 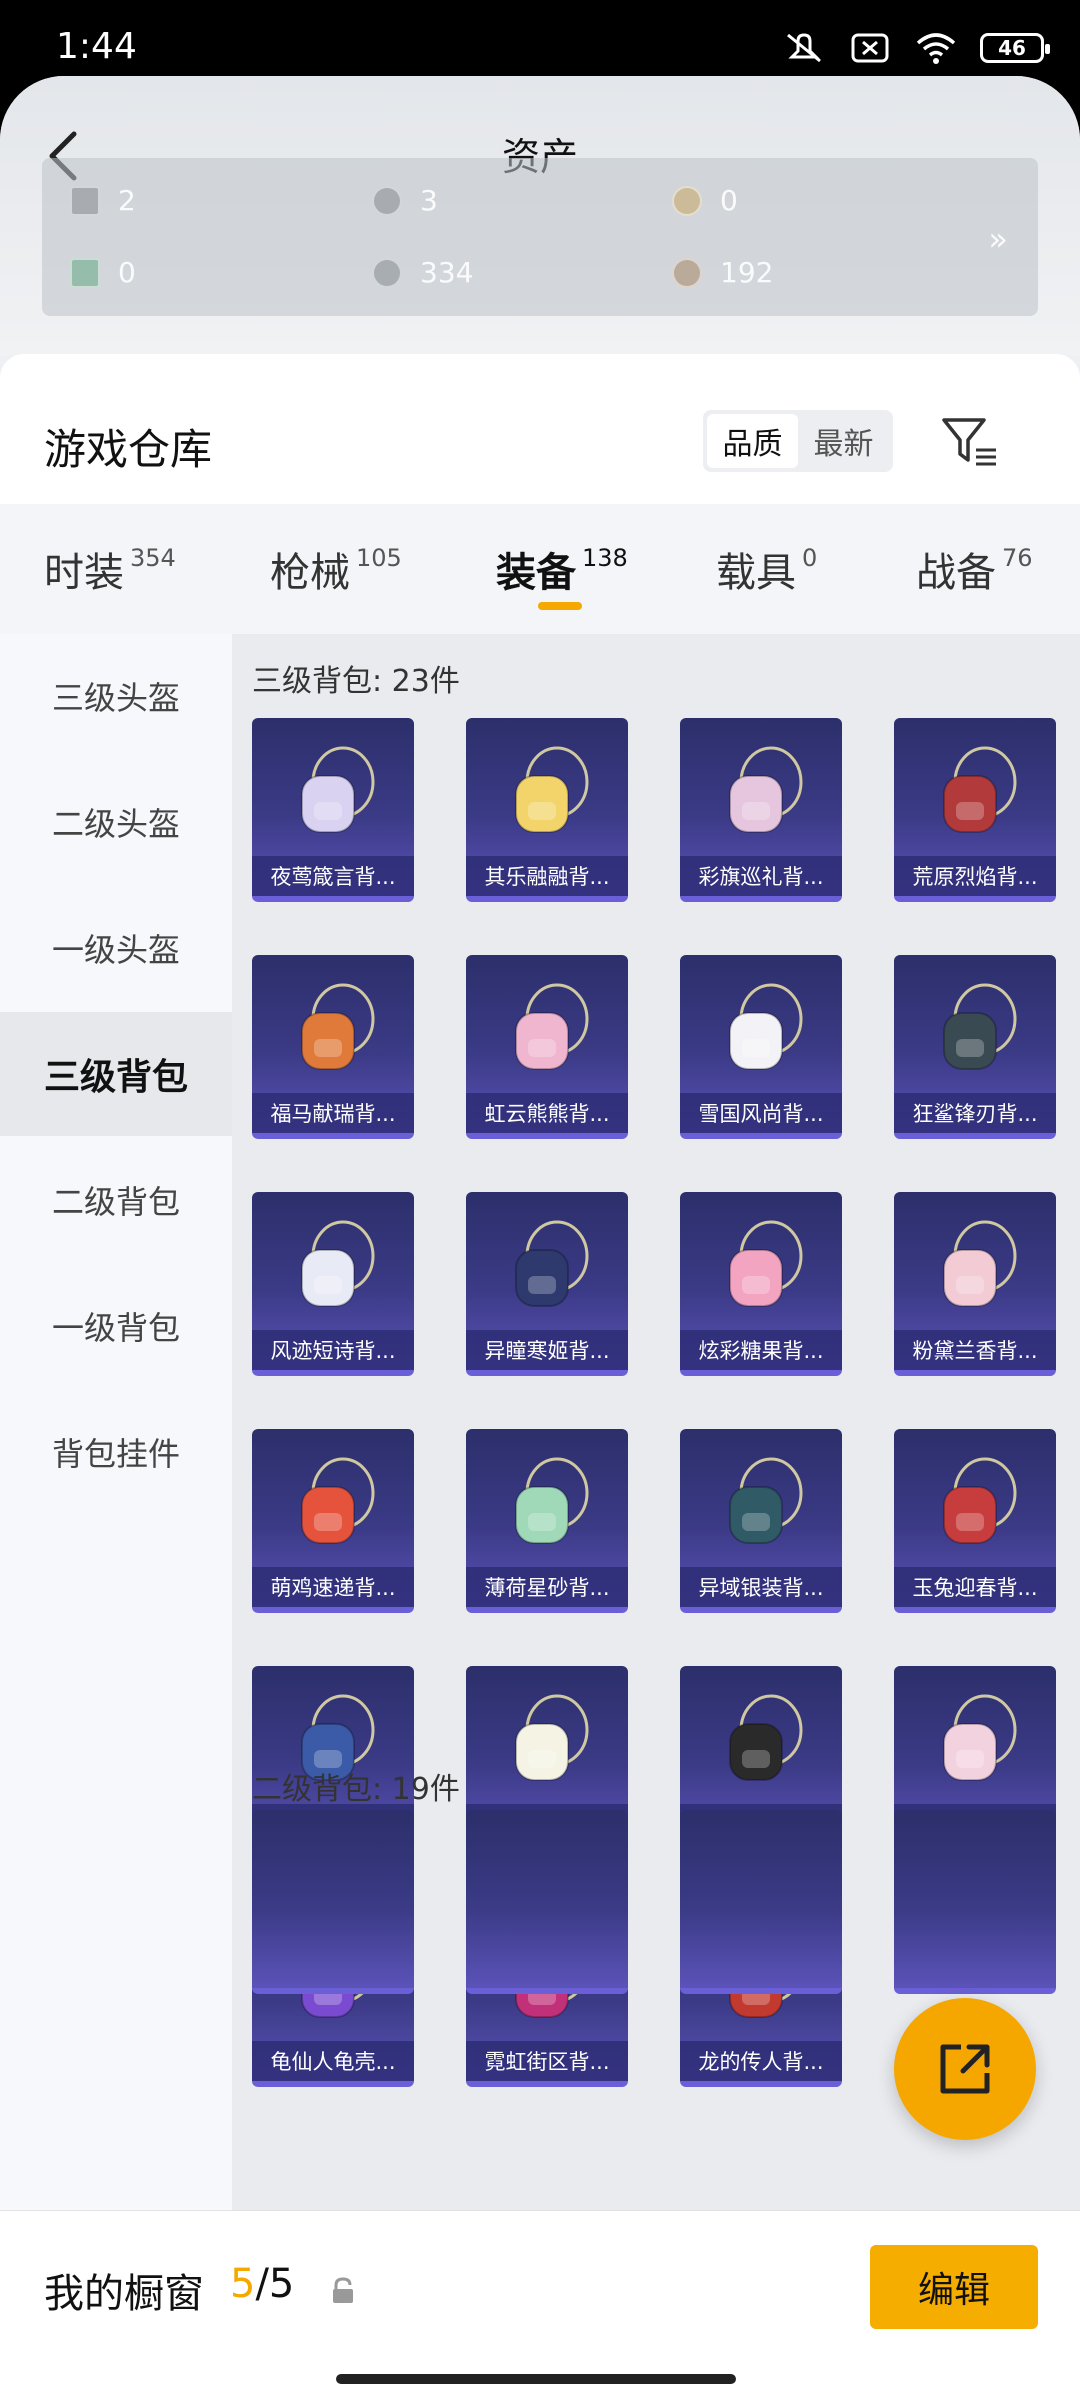 What do you see at coordinates (110, 569) in the screenshot?
I see `tab-outfit: 时装 354` at bounding box center [110, 569].